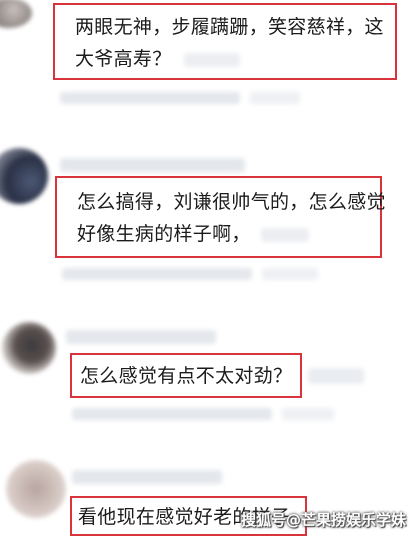 Image resolution: width=416 pixels, height=542 pixels. Describe the element at coordinates (220, 217) in the screenshot. I see `comment-highlight-2: 怎么搞得，刘谦很帅气的，怎么感觉 好像生病的样子啊，` at that location.